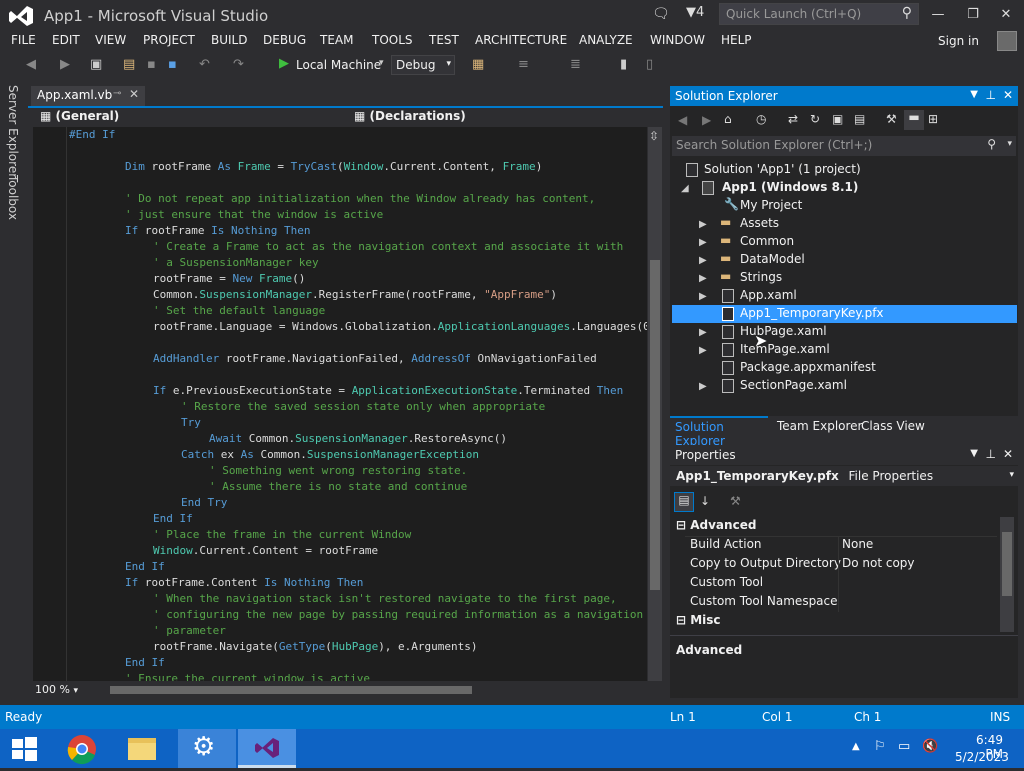 The image size is (1024, 771). What do you see at coordinates (838, 574) in the screenshot?
I see `column-divider` at bounding box center [838, 574].